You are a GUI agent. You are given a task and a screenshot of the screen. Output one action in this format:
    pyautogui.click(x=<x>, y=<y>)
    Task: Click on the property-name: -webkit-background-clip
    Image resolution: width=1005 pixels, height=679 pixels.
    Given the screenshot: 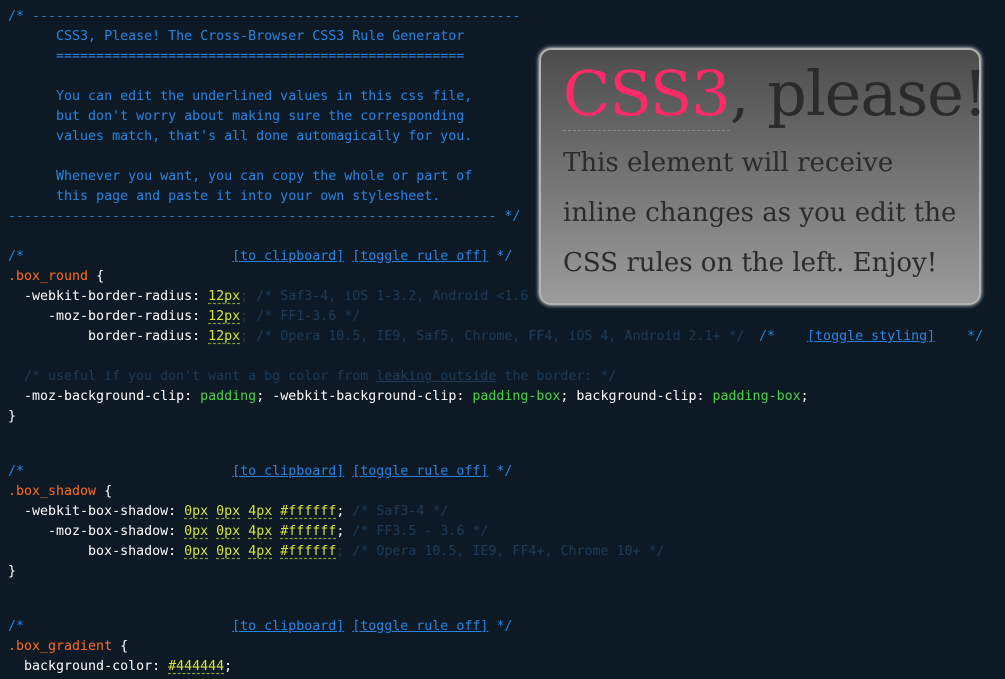 What is the action you would take?
    pyautogui.click(x=364, y=396)
    